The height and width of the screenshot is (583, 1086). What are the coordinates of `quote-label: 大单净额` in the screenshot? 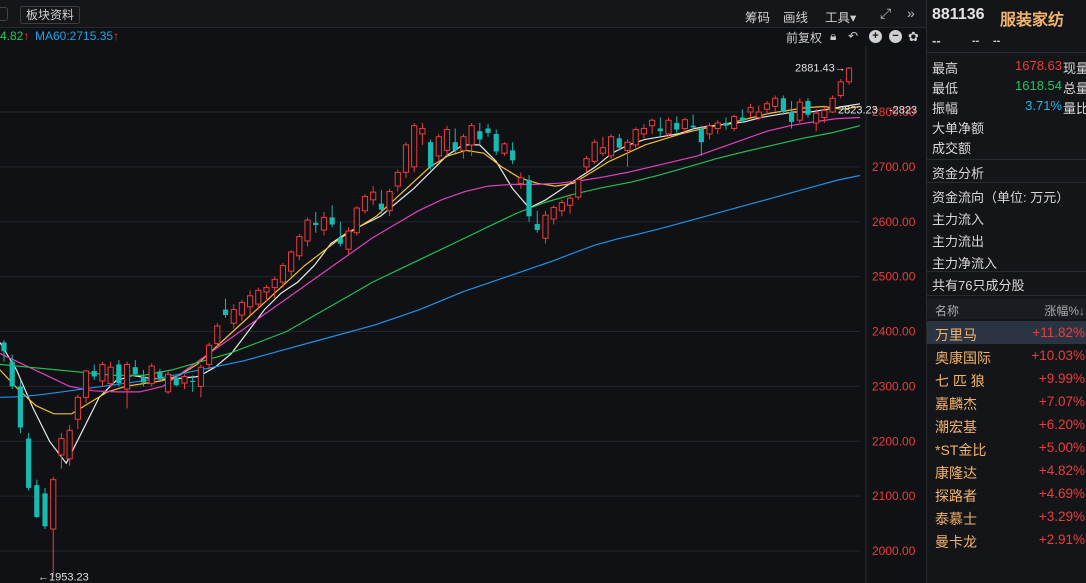 It's located at (958, 128).